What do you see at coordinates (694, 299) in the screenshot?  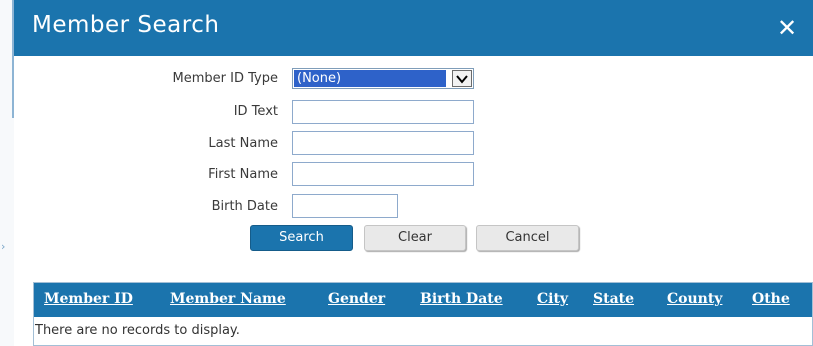 I see `column-header-county: County` at bounding box center [694, 299].